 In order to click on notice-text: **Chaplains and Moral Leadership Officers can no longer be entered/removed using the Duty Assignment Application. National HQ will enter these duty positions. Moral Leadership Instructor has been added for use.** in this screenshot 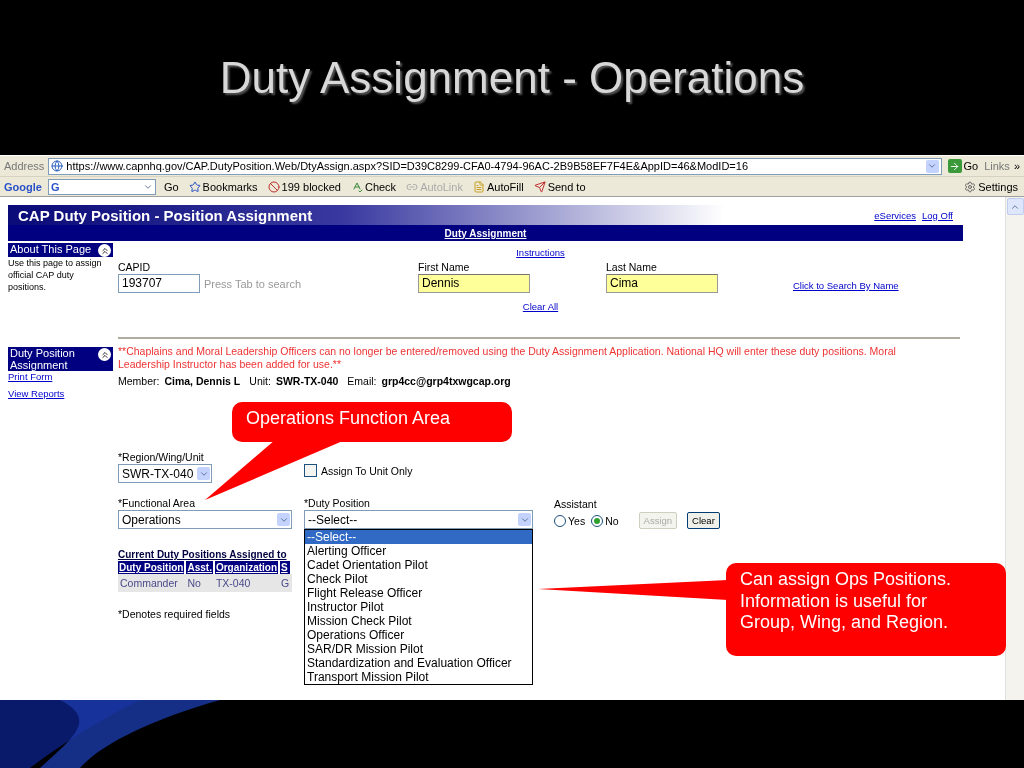, I will do `click(507, 358)`.